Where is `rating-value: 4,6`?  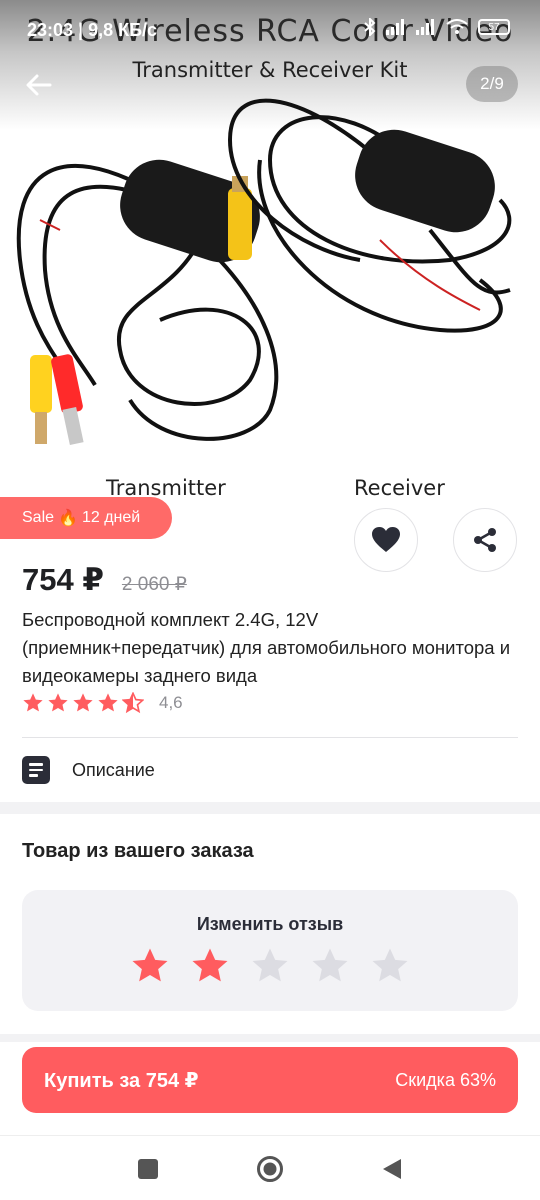 rating-value: 4,6 is located at coordinates (171, 702).